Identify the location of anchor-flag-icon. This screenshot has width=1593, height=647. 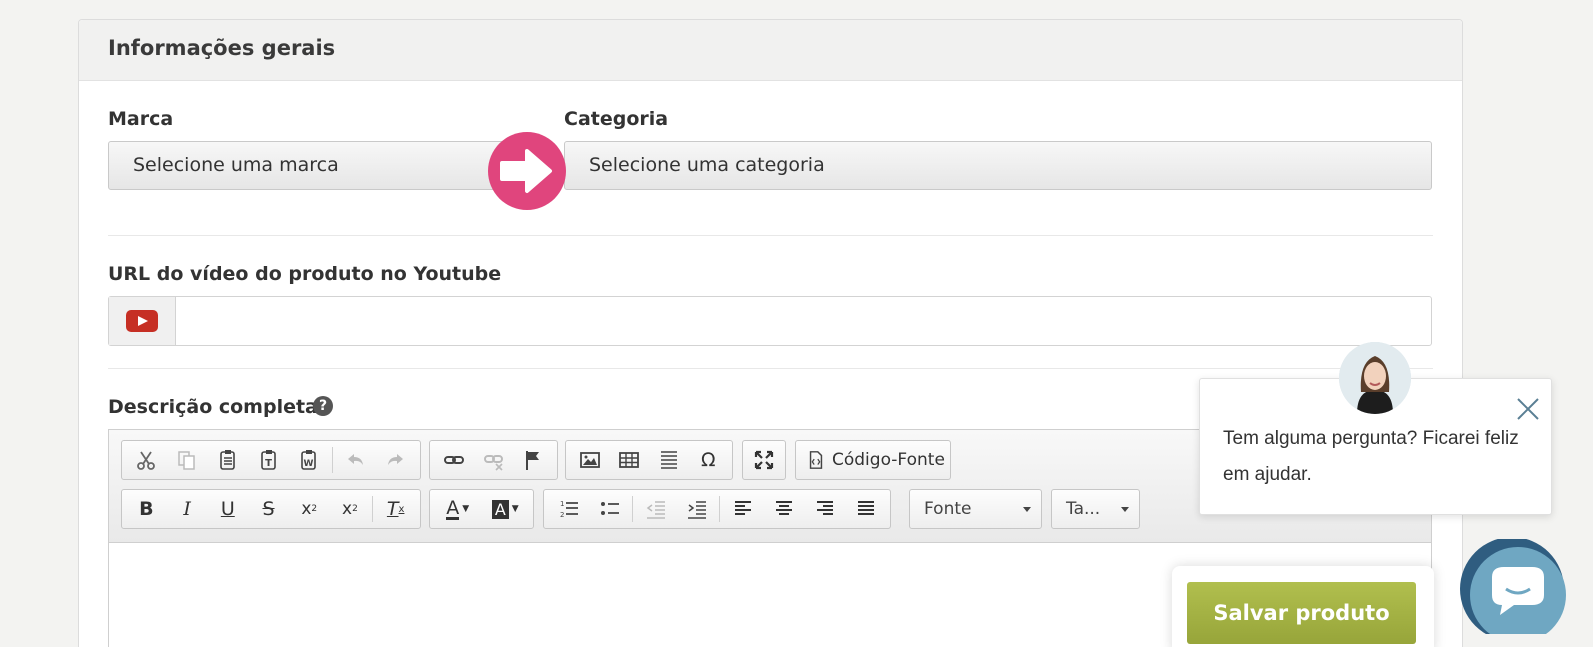
(533, 460).